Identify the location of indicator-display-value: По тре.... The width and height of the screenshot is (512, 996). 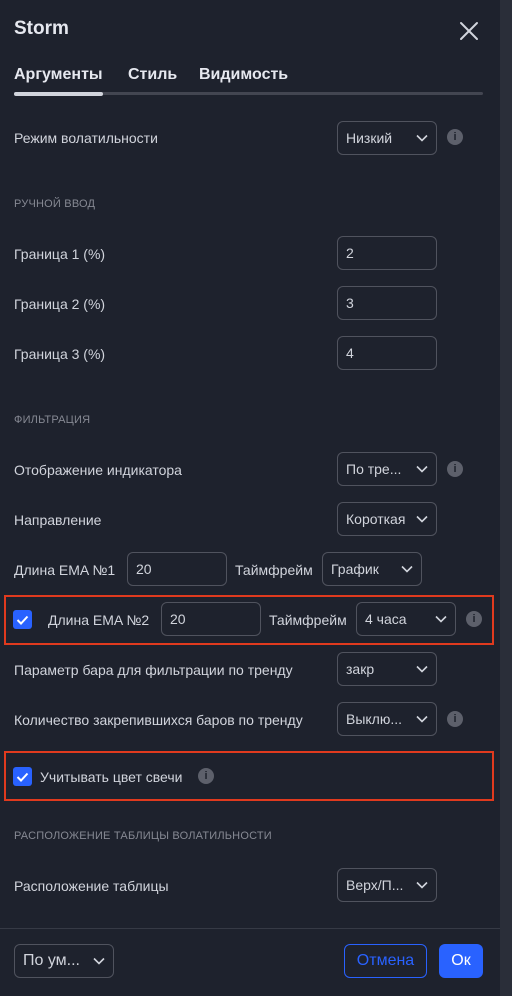
(374, 469).